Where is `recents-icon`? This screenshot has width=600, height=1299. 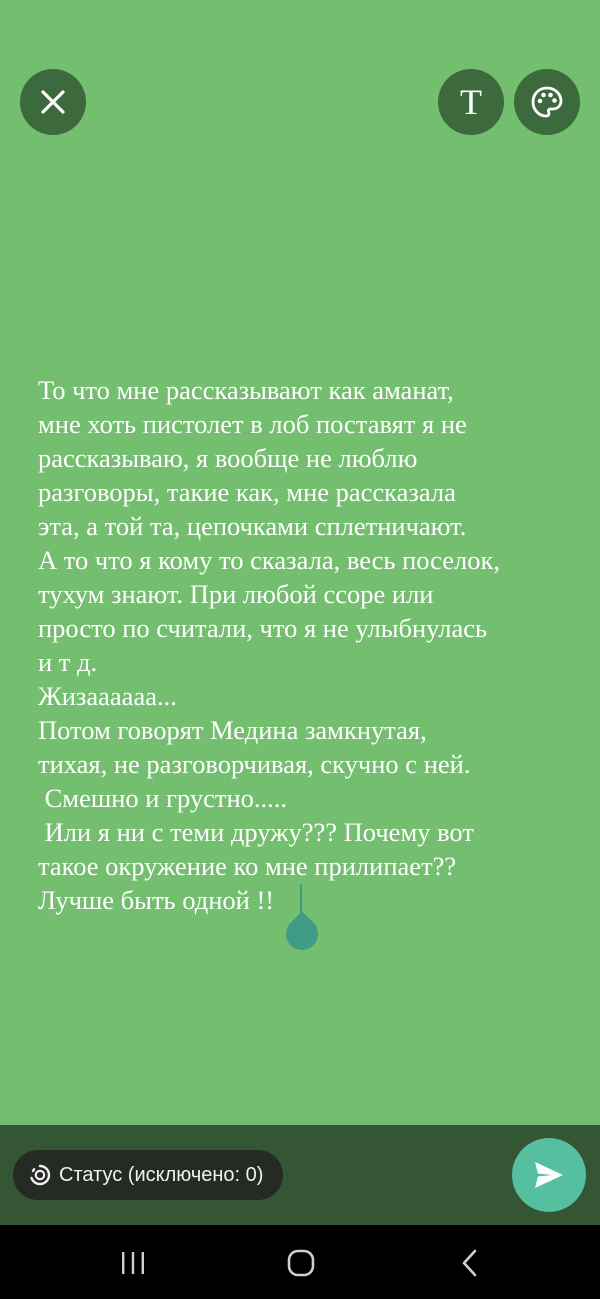 recents-icon is located at coordinates (133, 1263).